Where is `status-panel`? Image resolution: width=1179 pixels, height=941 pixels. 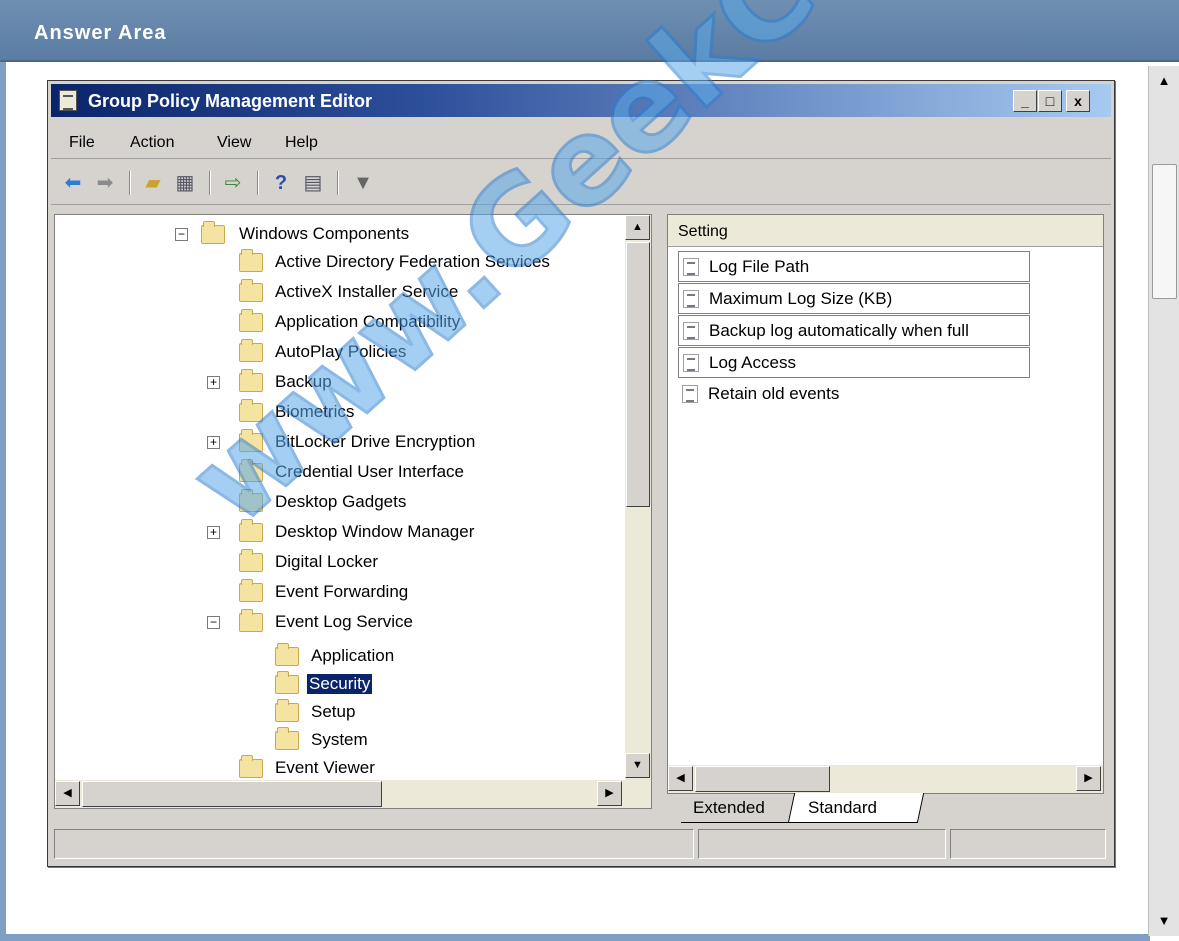
status-panel is located at coordinates (374, 844).